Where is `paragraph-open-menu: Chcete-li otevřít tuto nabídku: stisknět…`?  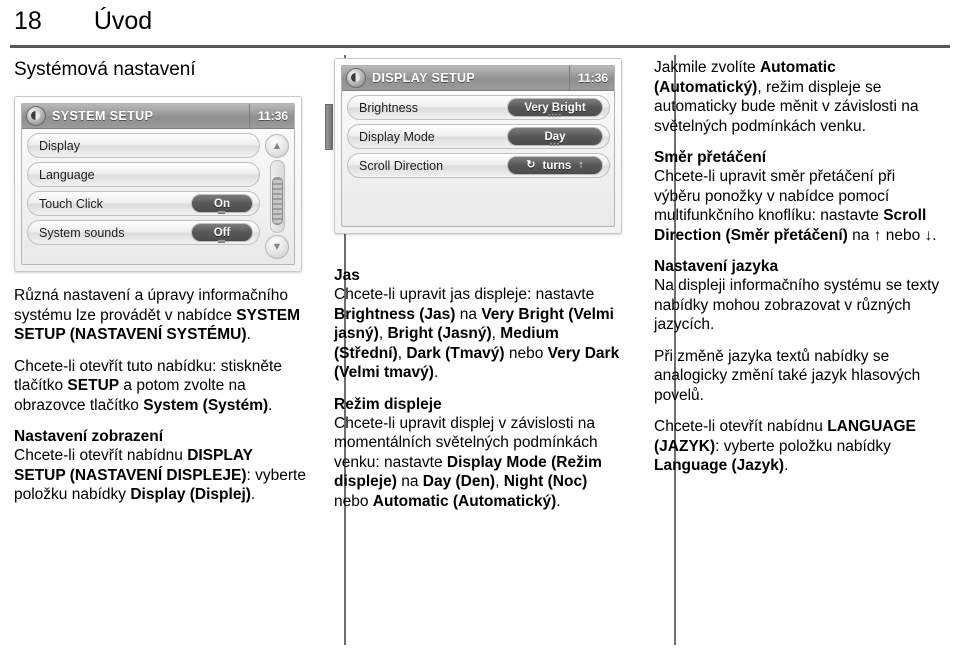
paragraph-open-menu: Chcete-li otevřít tuto nabídku: stisknět… is located at coordinates (160, 386).